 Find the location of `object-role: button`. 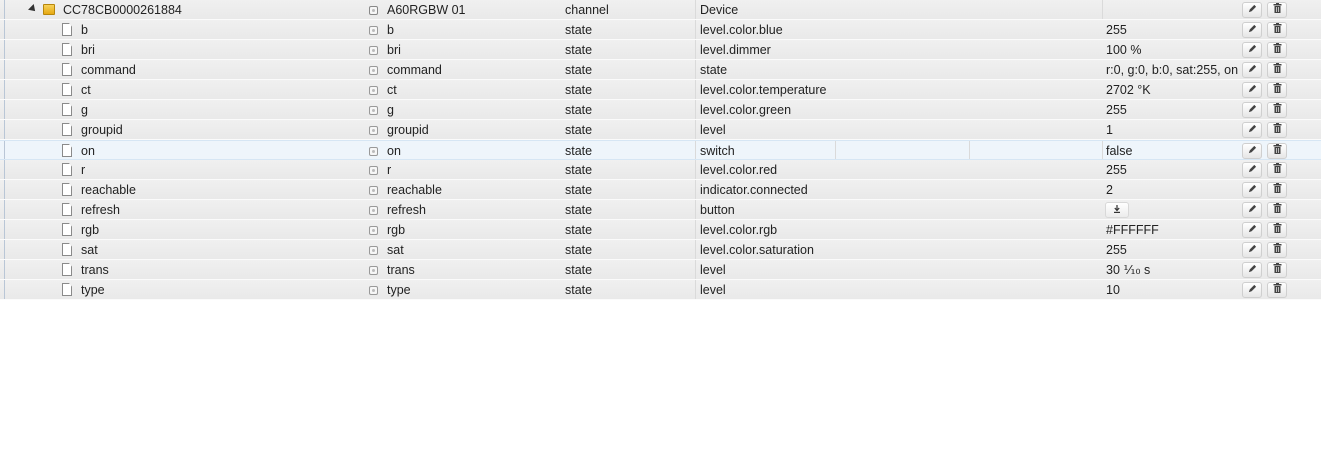

object-role: button is located at coordinates (717, 210).